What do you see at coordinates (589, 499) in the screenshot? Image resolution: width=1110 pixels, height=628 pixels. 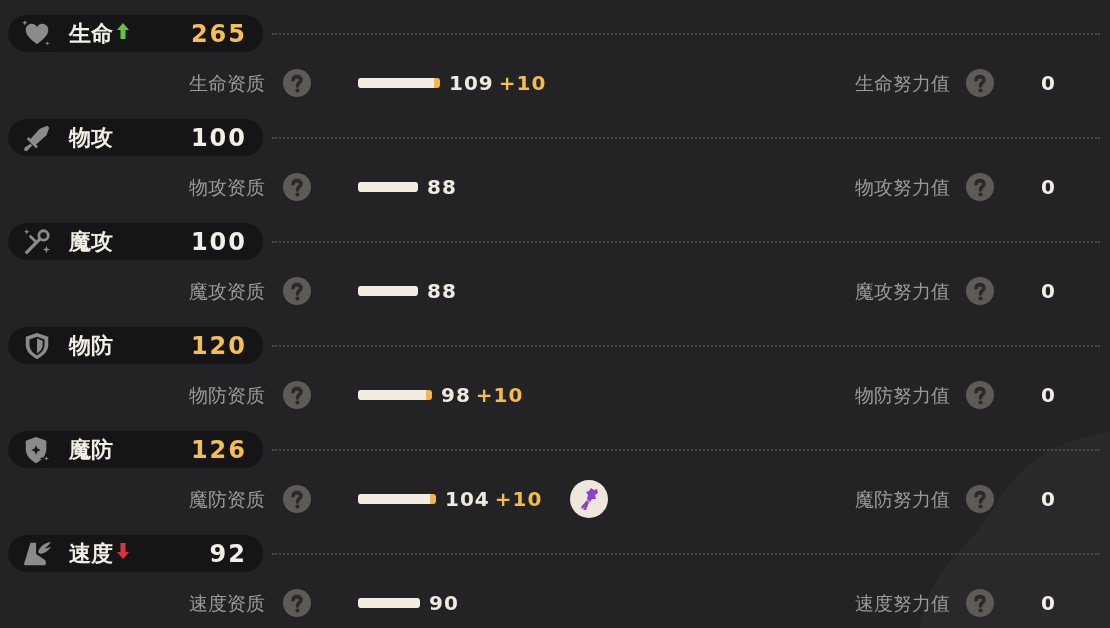 I see `star-wand-icon` at bounding box center [589, 499].